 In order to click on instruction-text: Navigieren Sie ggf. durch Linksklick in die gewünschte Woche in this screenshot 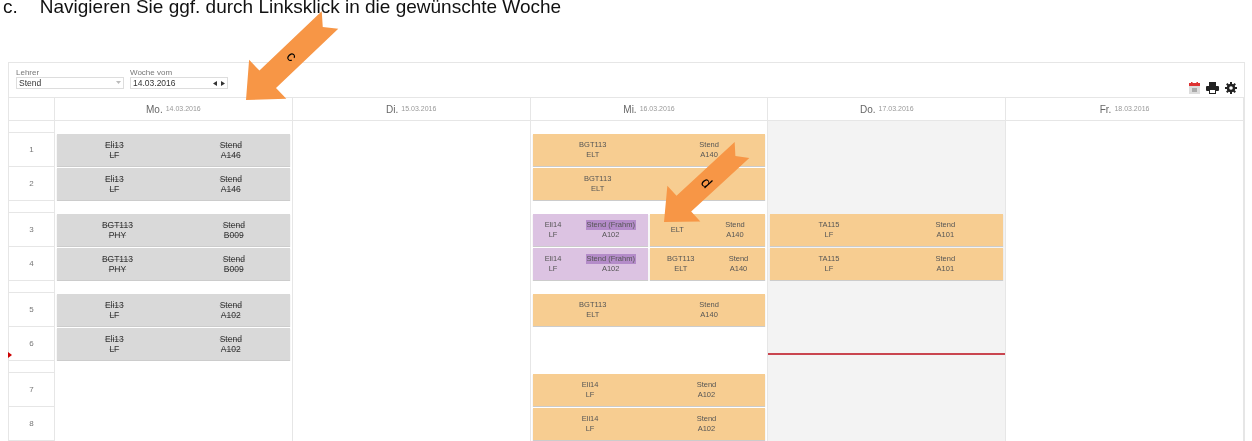, I will do `click(300, 9)`.